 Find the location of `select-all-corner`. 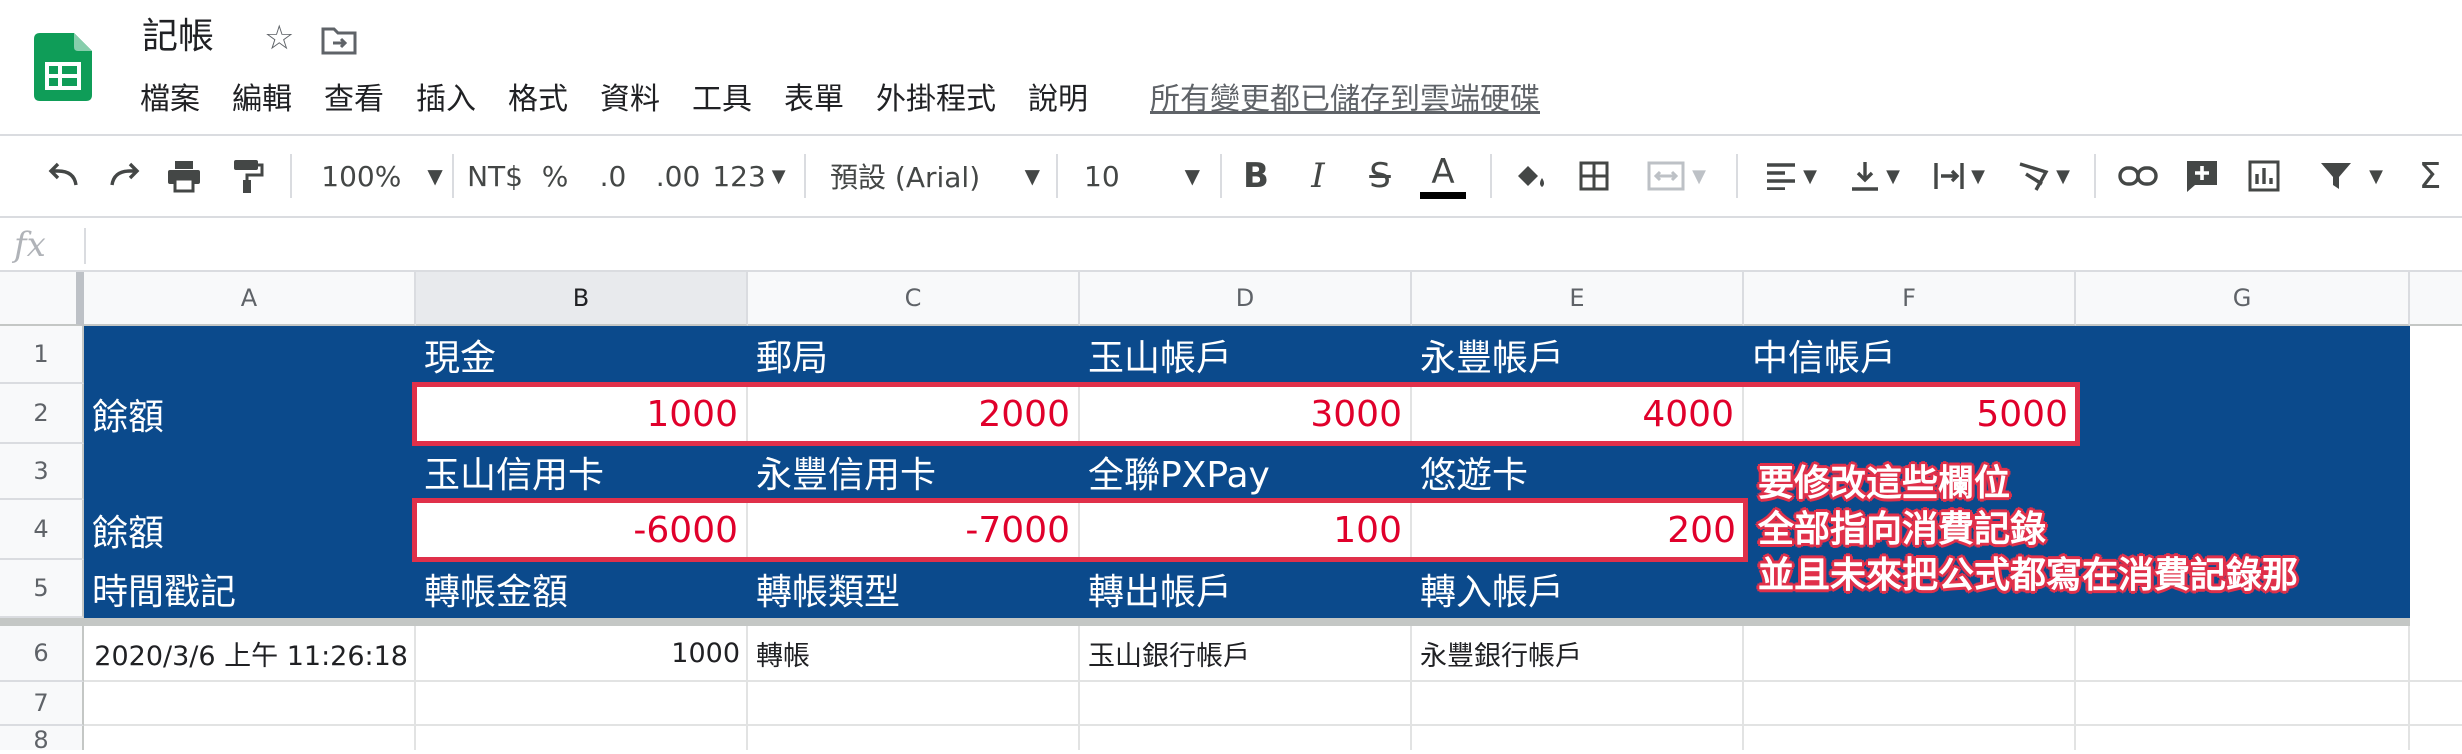

select-all-corner is located at coordinates (42, 299).